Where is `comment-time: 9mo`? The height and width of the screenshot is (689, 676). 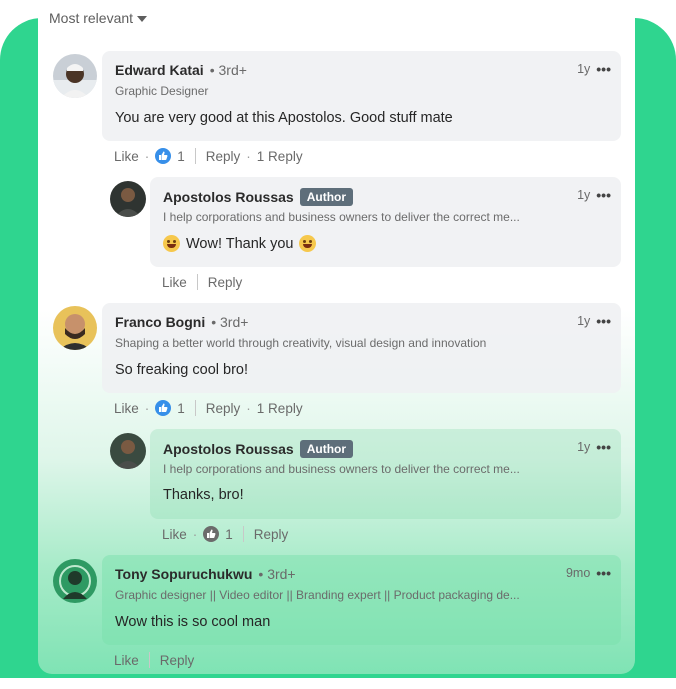
comment-time: 9mo is located at coordinates (578, 573).